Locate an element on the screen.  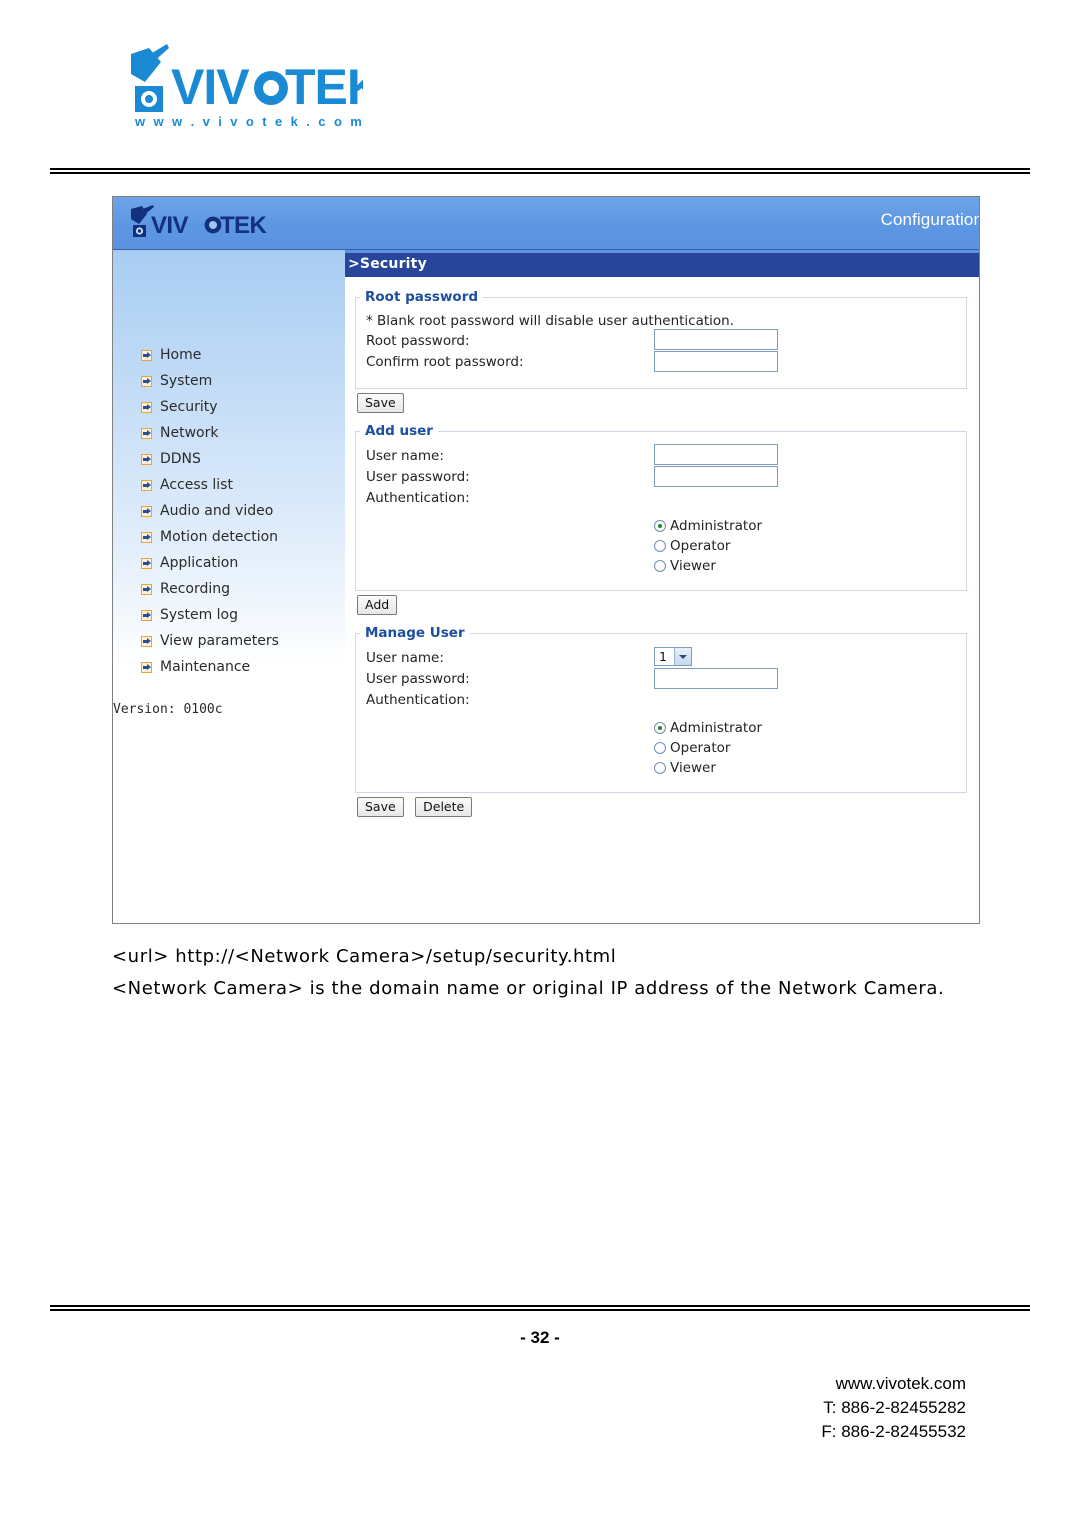
add-user-name-row: User name: is located at coordinates (661, 456).